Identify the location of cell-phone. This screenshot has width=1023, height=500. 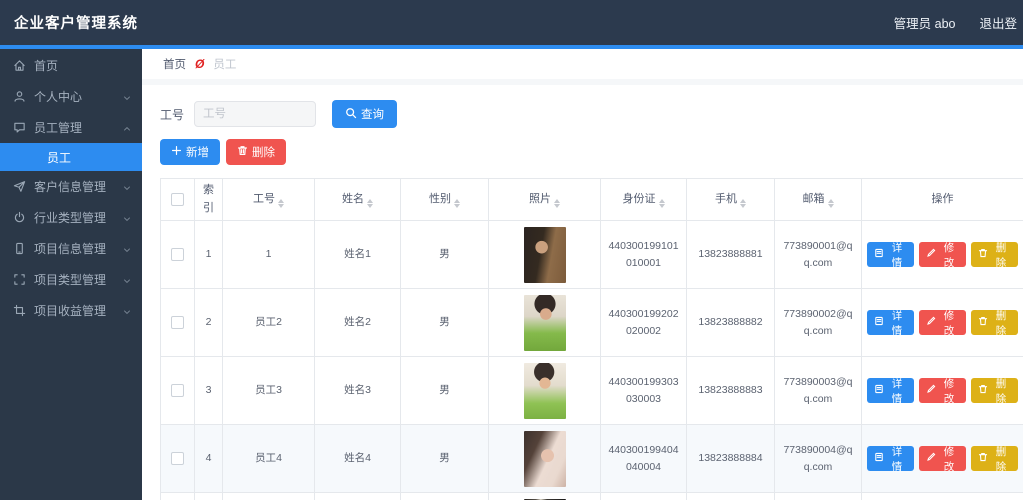
(730, 496).